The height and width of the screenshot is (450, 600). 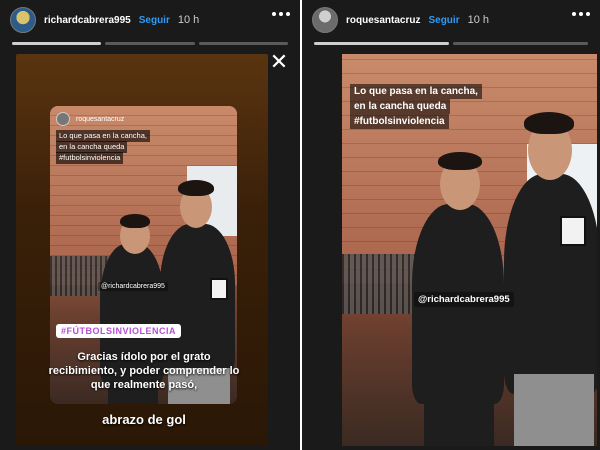 I want to click on hashtag-sticker: #FÚTBOLSINVIOLENCIA, so click(x=119, y=331).